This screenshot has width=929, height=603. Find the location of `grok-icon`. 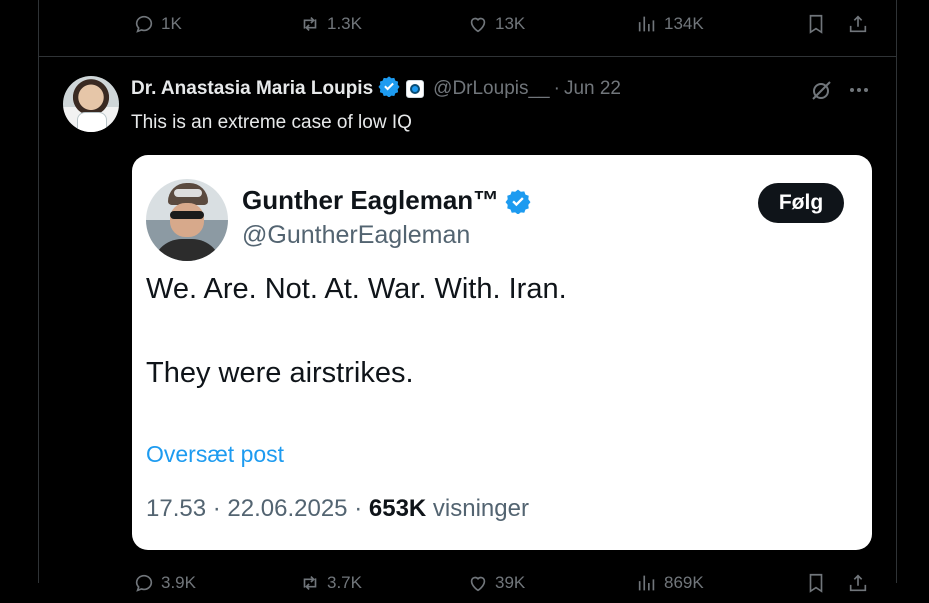

grok-icon is located at coordinates (821, 92).